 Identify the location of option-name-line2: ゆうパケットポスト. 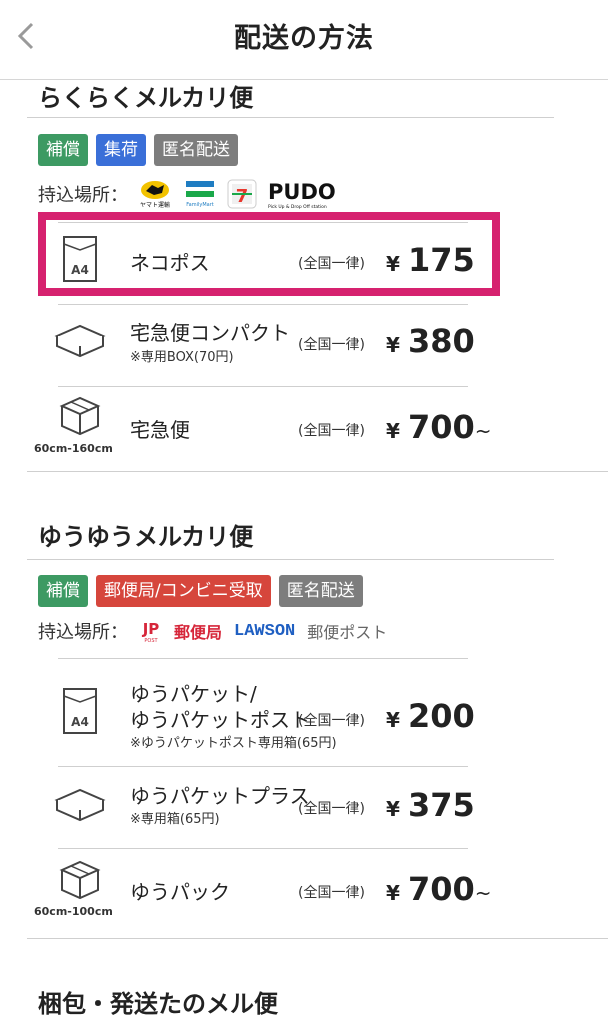
(220, 720).